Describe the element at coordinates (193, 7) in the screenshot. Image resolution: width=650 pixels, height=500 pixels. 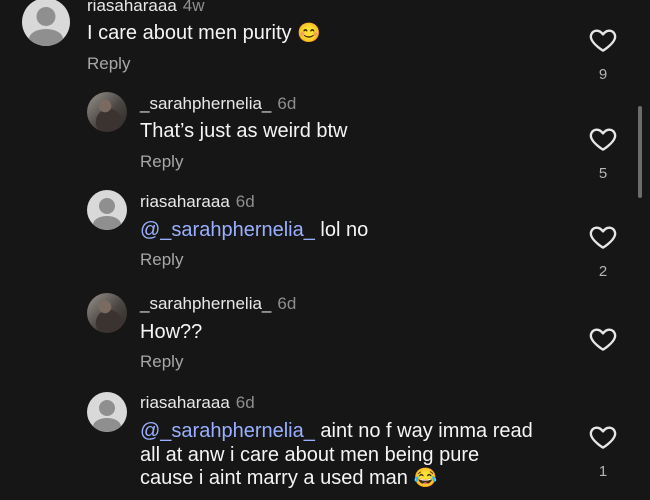
I see `comment-time: 4w` at that location.